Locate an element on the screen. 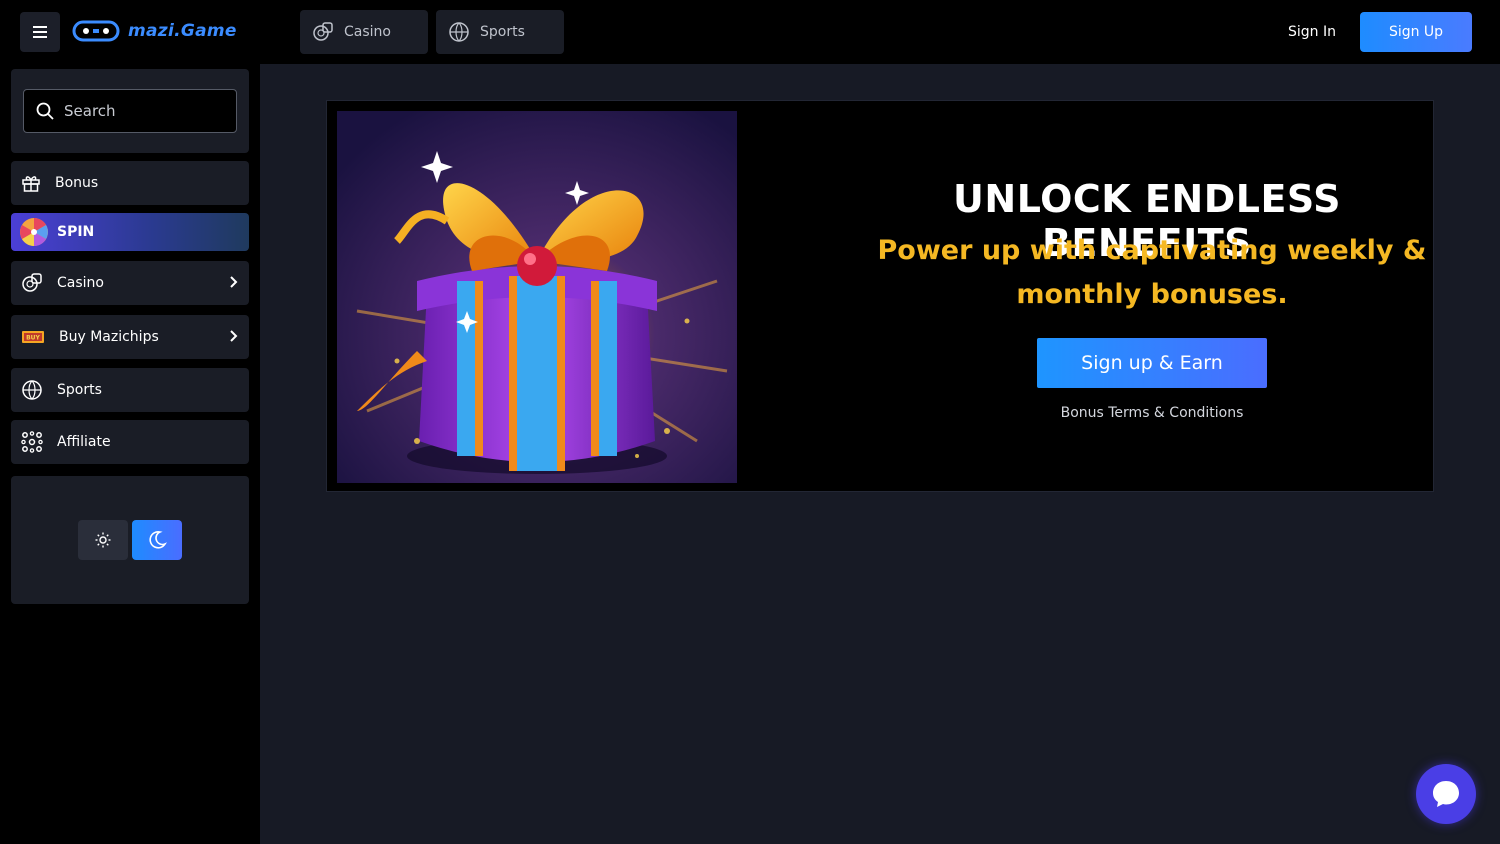 This screenshot has height=844, width=1500. tab-sports-label: Sports is located at coordinates (502, 32).